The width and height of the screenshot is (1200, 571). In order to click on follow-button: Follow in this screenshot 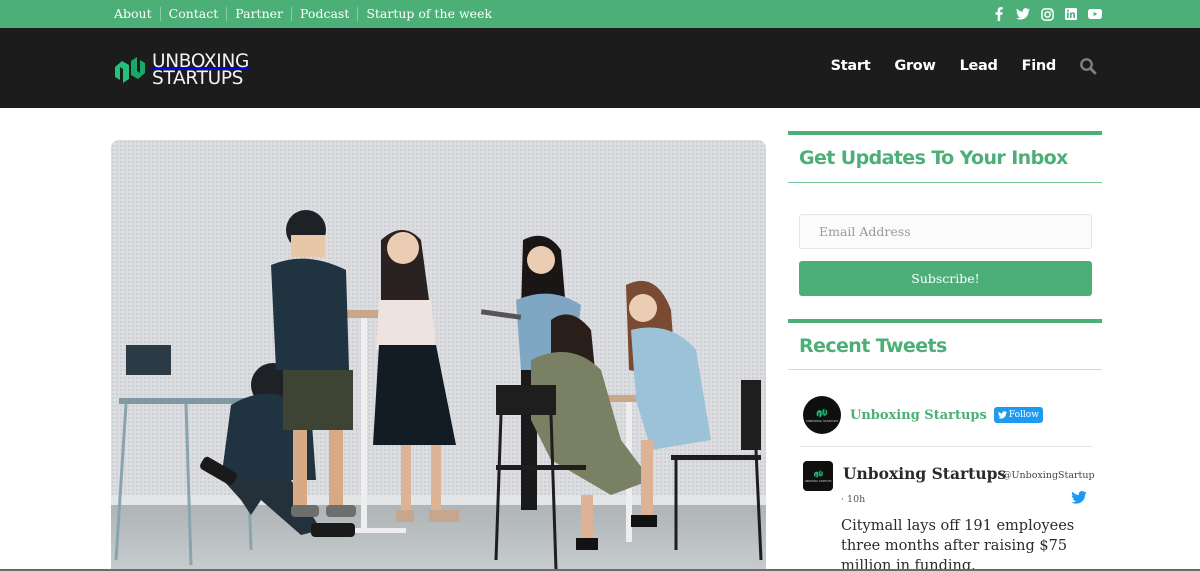, I will do `click(1018, 415)`.